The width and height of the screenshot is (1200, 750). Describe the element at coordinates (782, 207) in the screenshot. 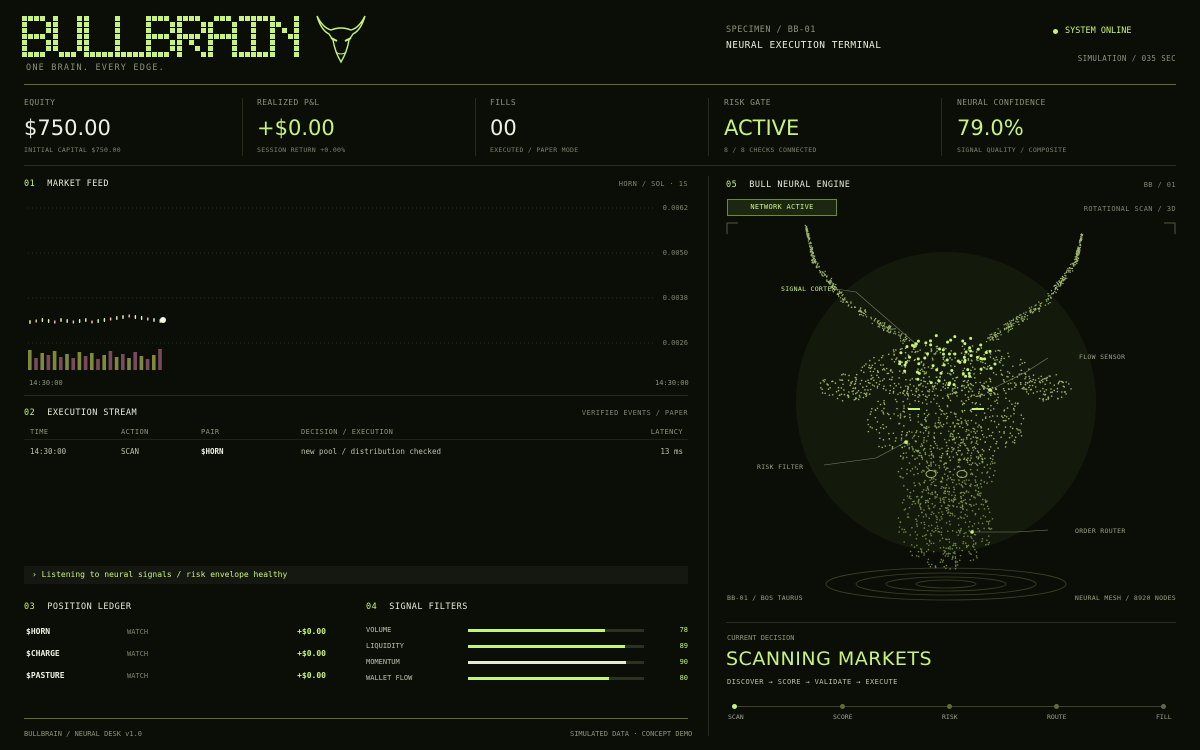

I see `network-active-badge: NETWORK ACTIVE` at that location.